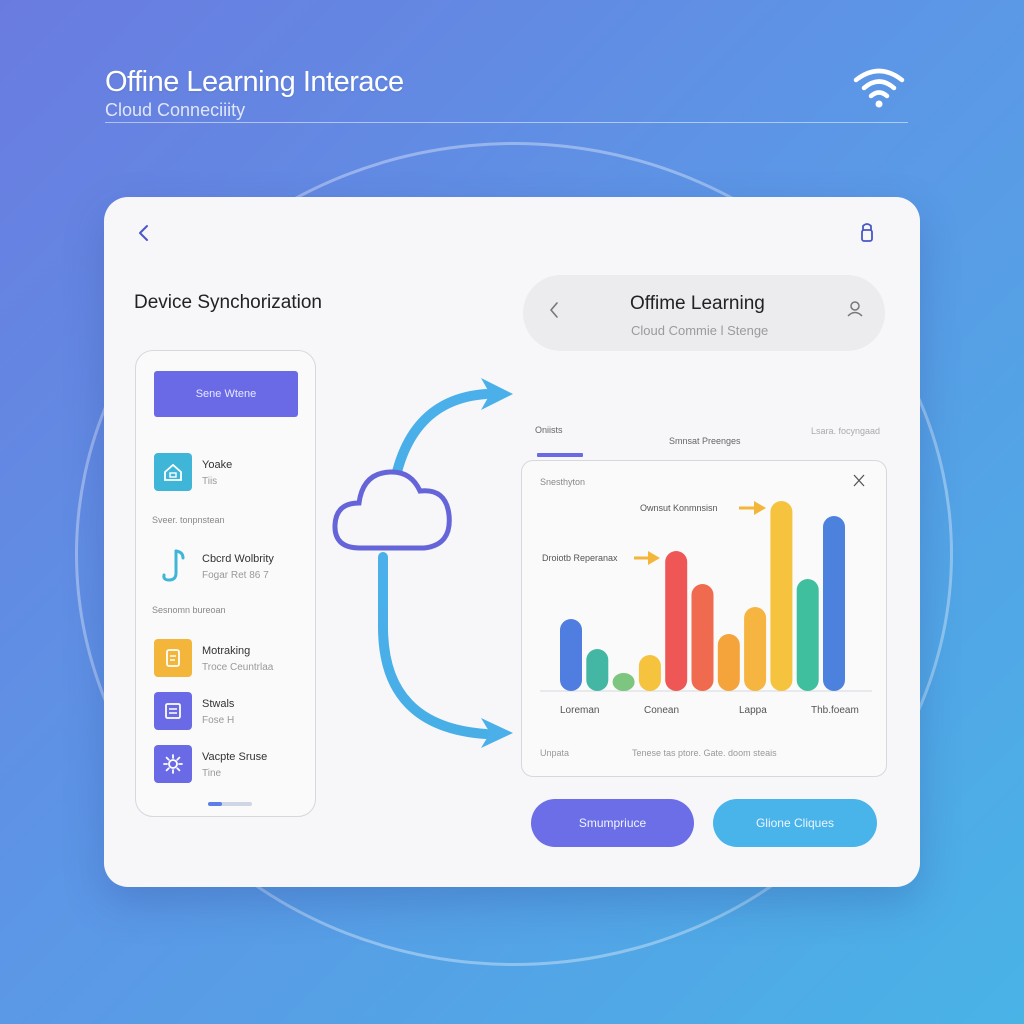 The height and width of the screenshot is (1024, 1024). I want to click on phone-scrollbar, so click(230, 804).